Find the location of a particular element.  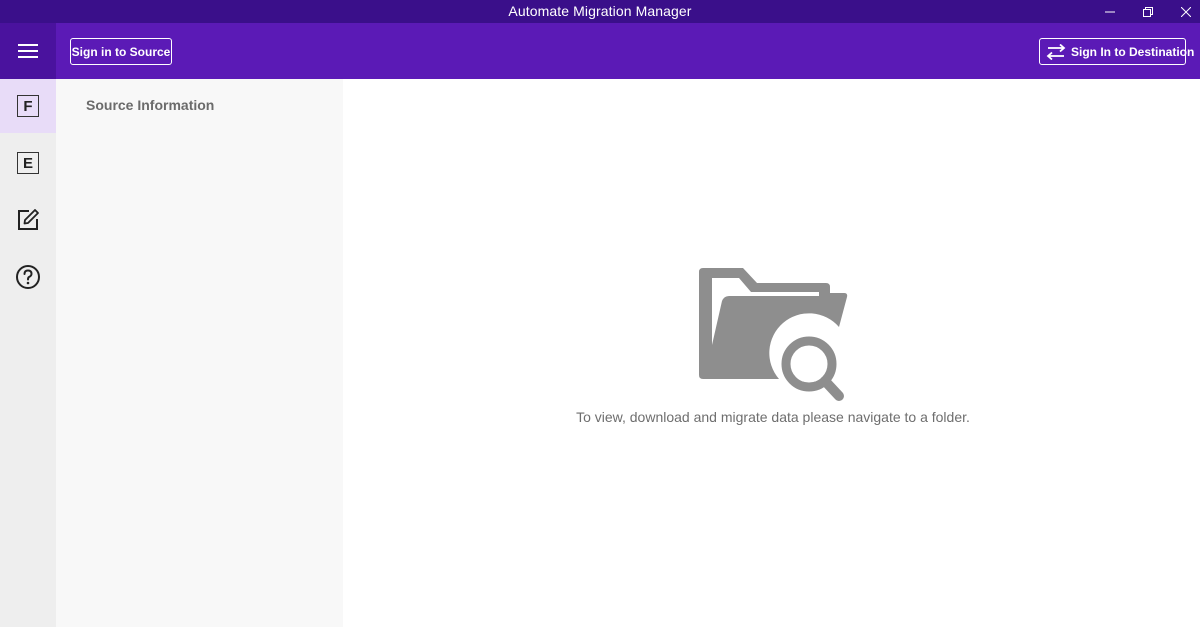

swap-arrows-icon is located at coordinates (1056, 51).